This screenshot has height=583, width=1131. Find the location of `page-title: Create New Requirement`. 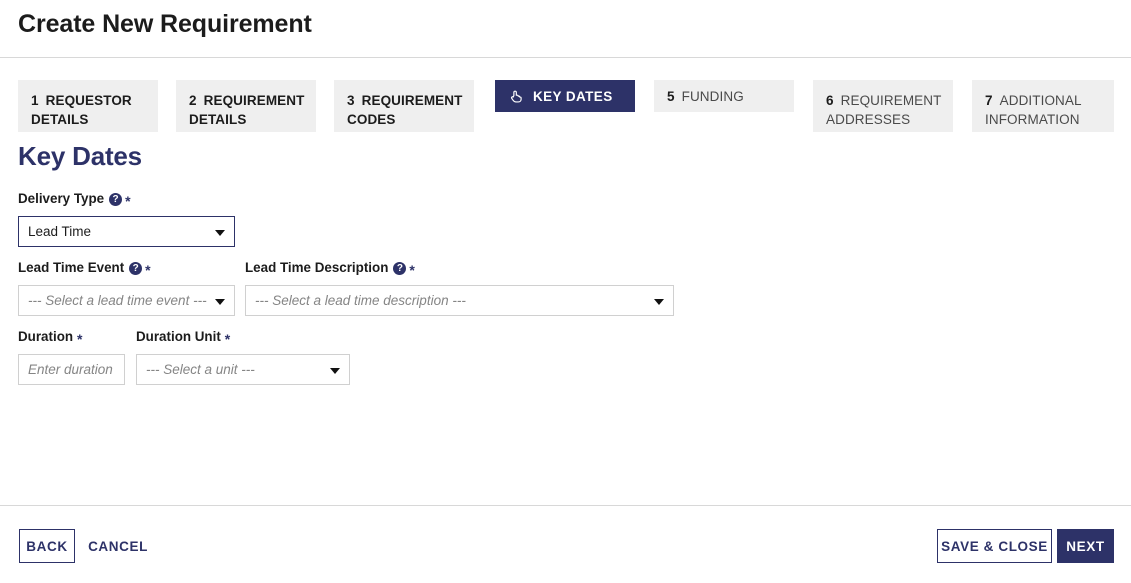

page-title: Create New Requirement is located at coordinates (165, 24).